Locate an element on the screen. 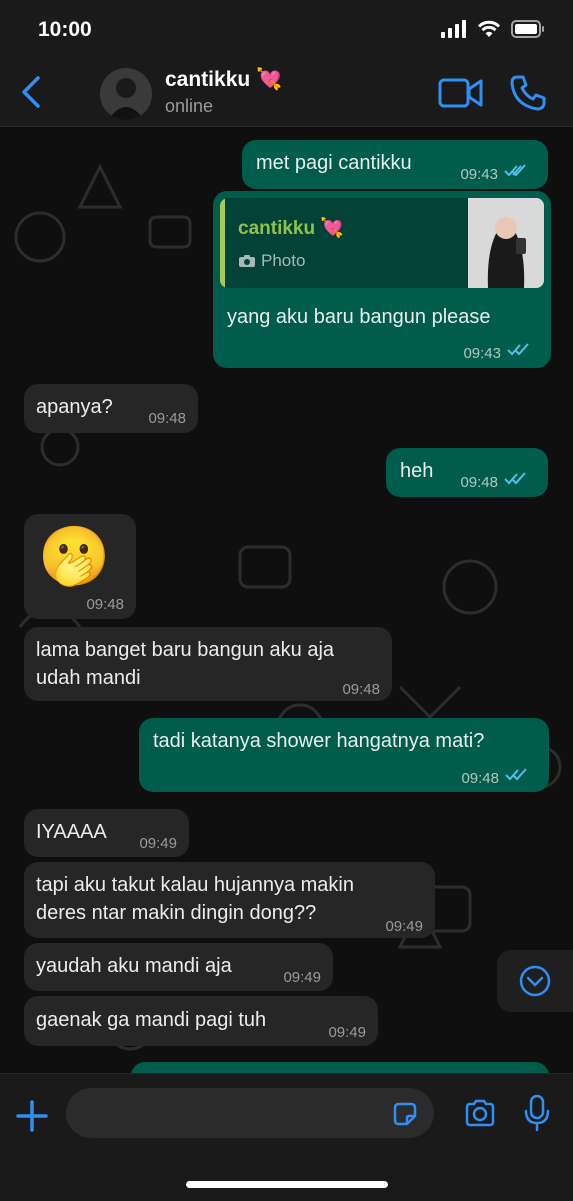 The image size is (573, 1201). message-bubble-incoming: IYAAAA 09:49 is located at coordinates (106, 833).